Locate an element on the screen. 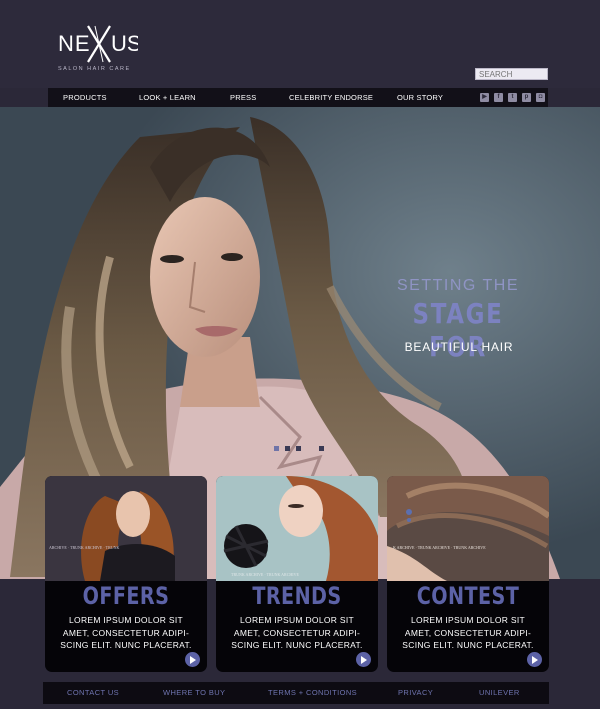  site-header: NE US SALON HAIR CARE is located at coordinates (300, 44).